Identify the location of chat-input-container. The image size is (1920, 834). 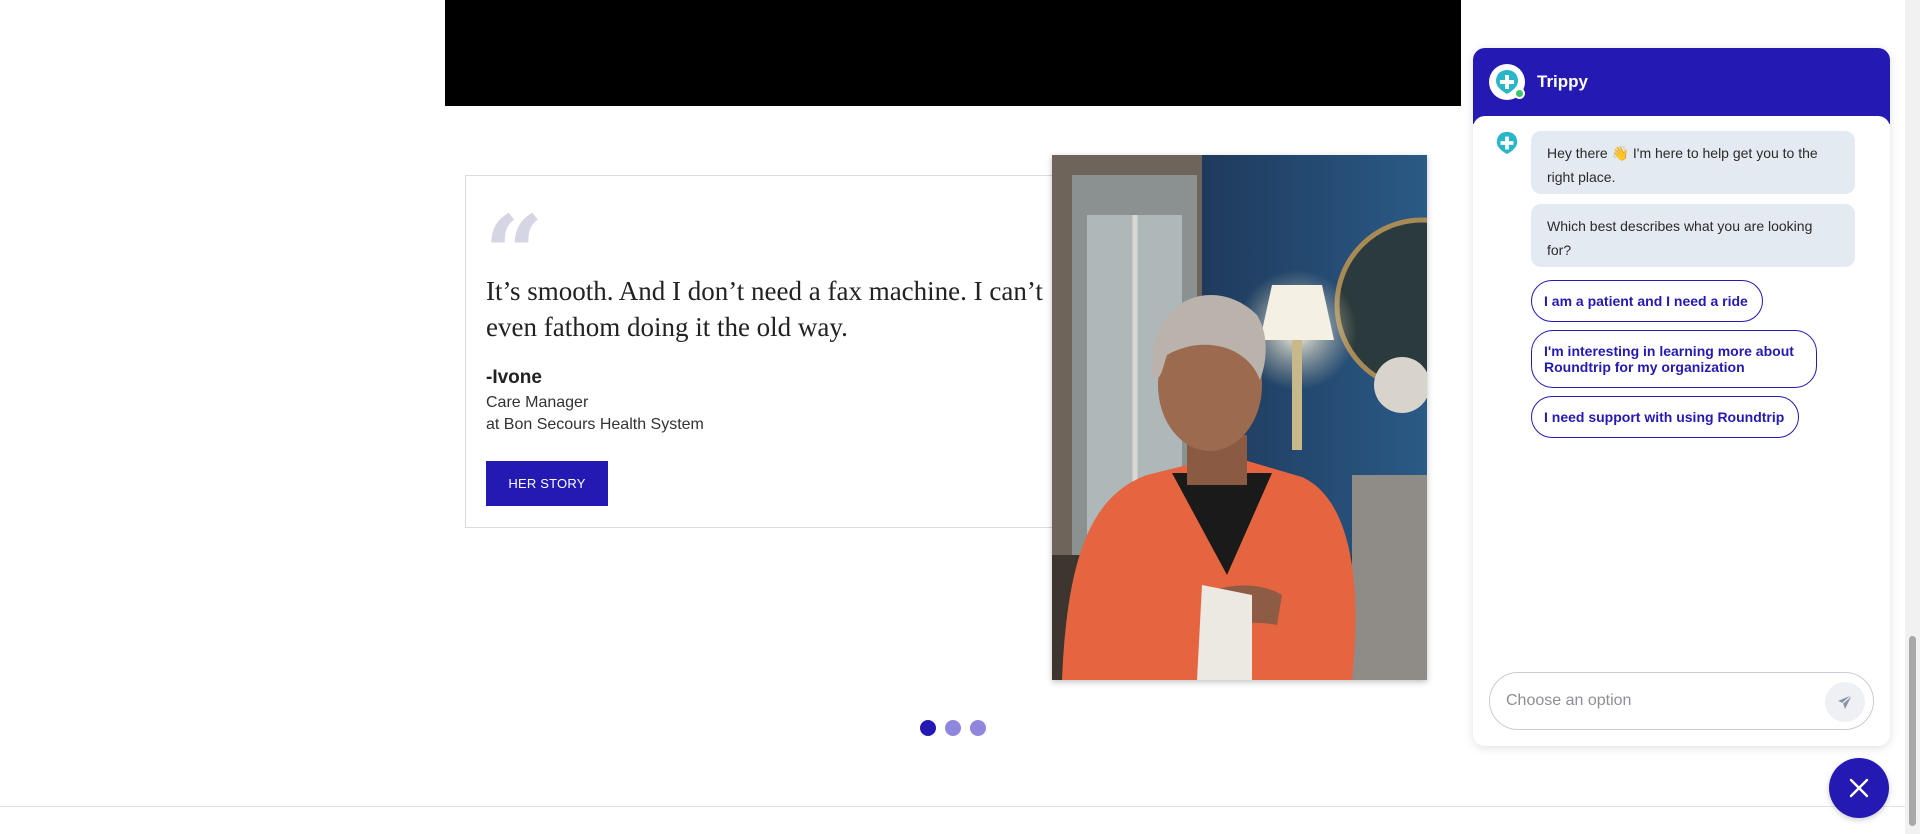
(1681, 701).